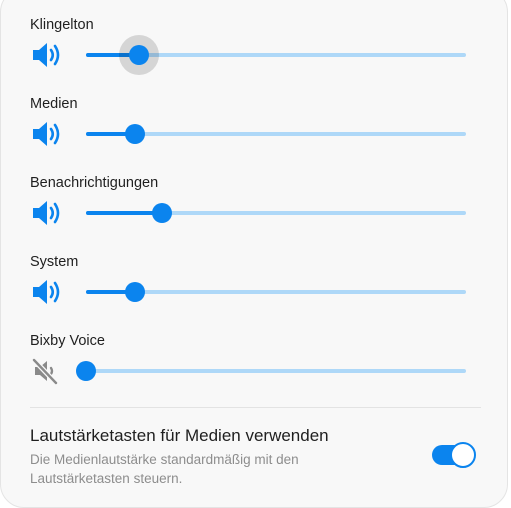  What do you see at coordinates (94, 183) in the screenshot?
I see `volume-label: Benachrichtigungen` at bounding box center [94, 183].